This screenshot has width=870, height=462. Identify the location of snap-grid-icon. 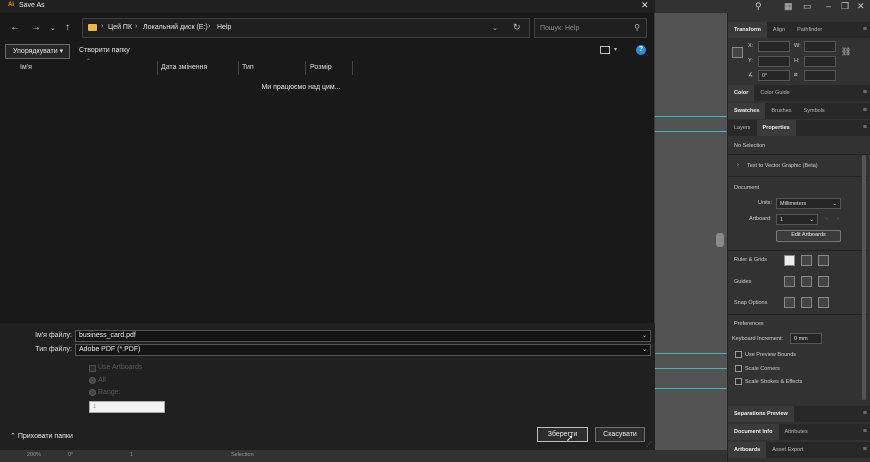
(806, 302).